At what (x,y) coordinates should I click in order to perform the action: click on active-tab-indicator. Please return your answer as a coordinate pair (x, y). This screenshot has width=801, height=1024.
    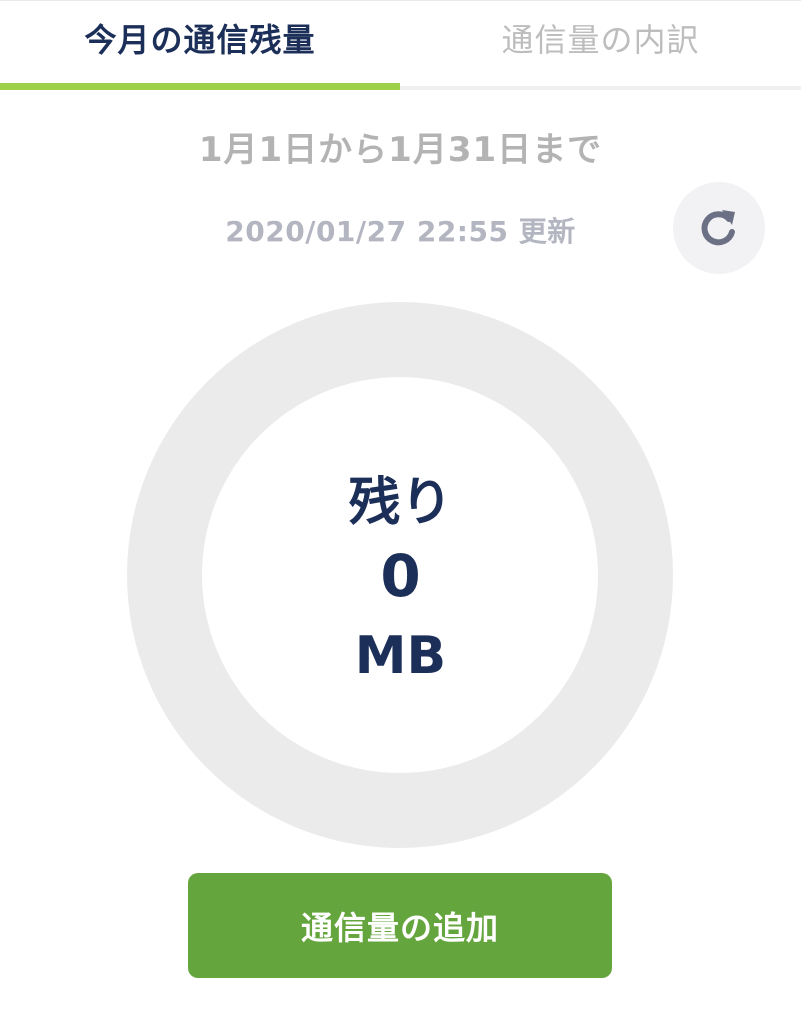
    Looking at the image, I should click on (200, 86).